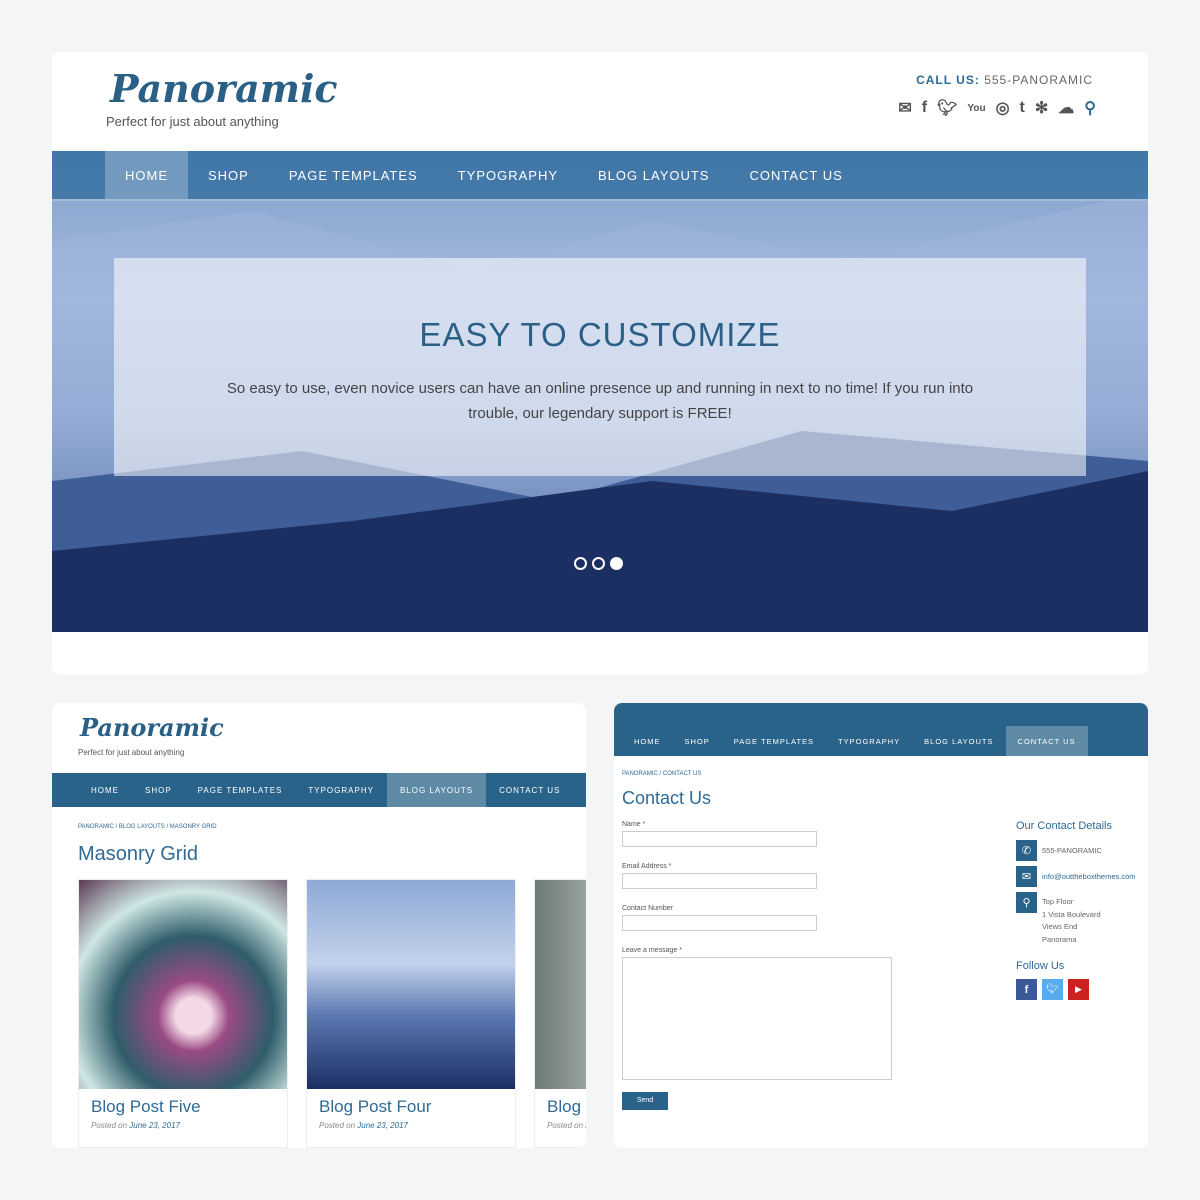 The width and height of the screenshot is (1200, 1200). What do you see at coordinates (757, 1018) in the screenshot?
I see `message-textarea` at bounding box center [757, 1018].